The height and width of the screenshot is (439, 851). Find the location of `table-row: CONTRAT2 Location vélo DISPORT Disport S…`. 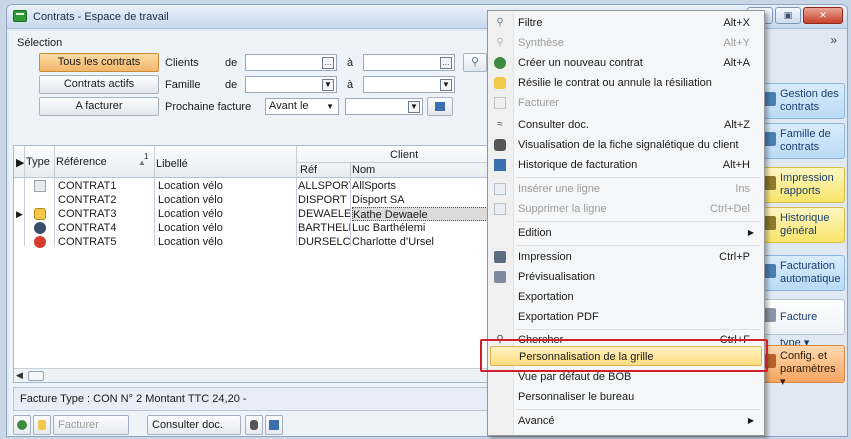

table-row: CONTRAT2 Location vélo DISPORT Disport S… is located at coordinates (254, 200).